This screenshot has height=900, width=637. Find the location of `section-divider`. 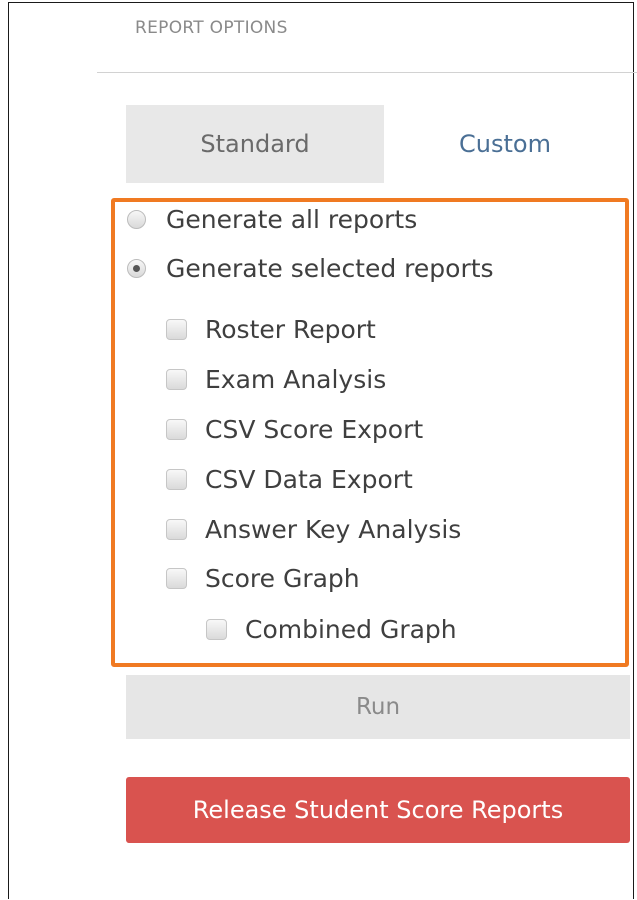

section-divider is located at coordinates (367, 72).